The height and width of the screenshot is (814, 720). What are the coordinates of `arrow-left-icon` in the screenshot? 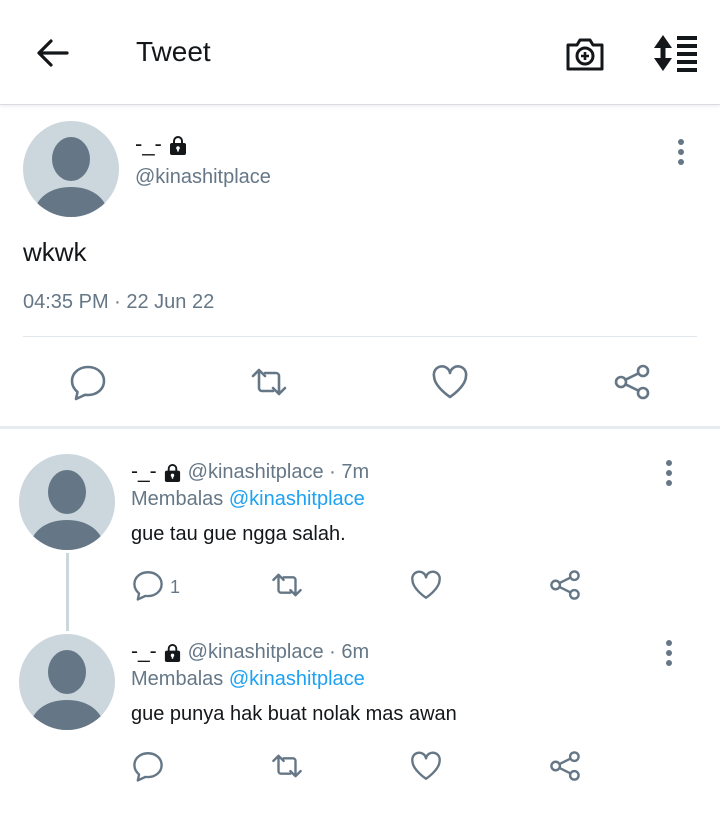 It's located at (52, 53).